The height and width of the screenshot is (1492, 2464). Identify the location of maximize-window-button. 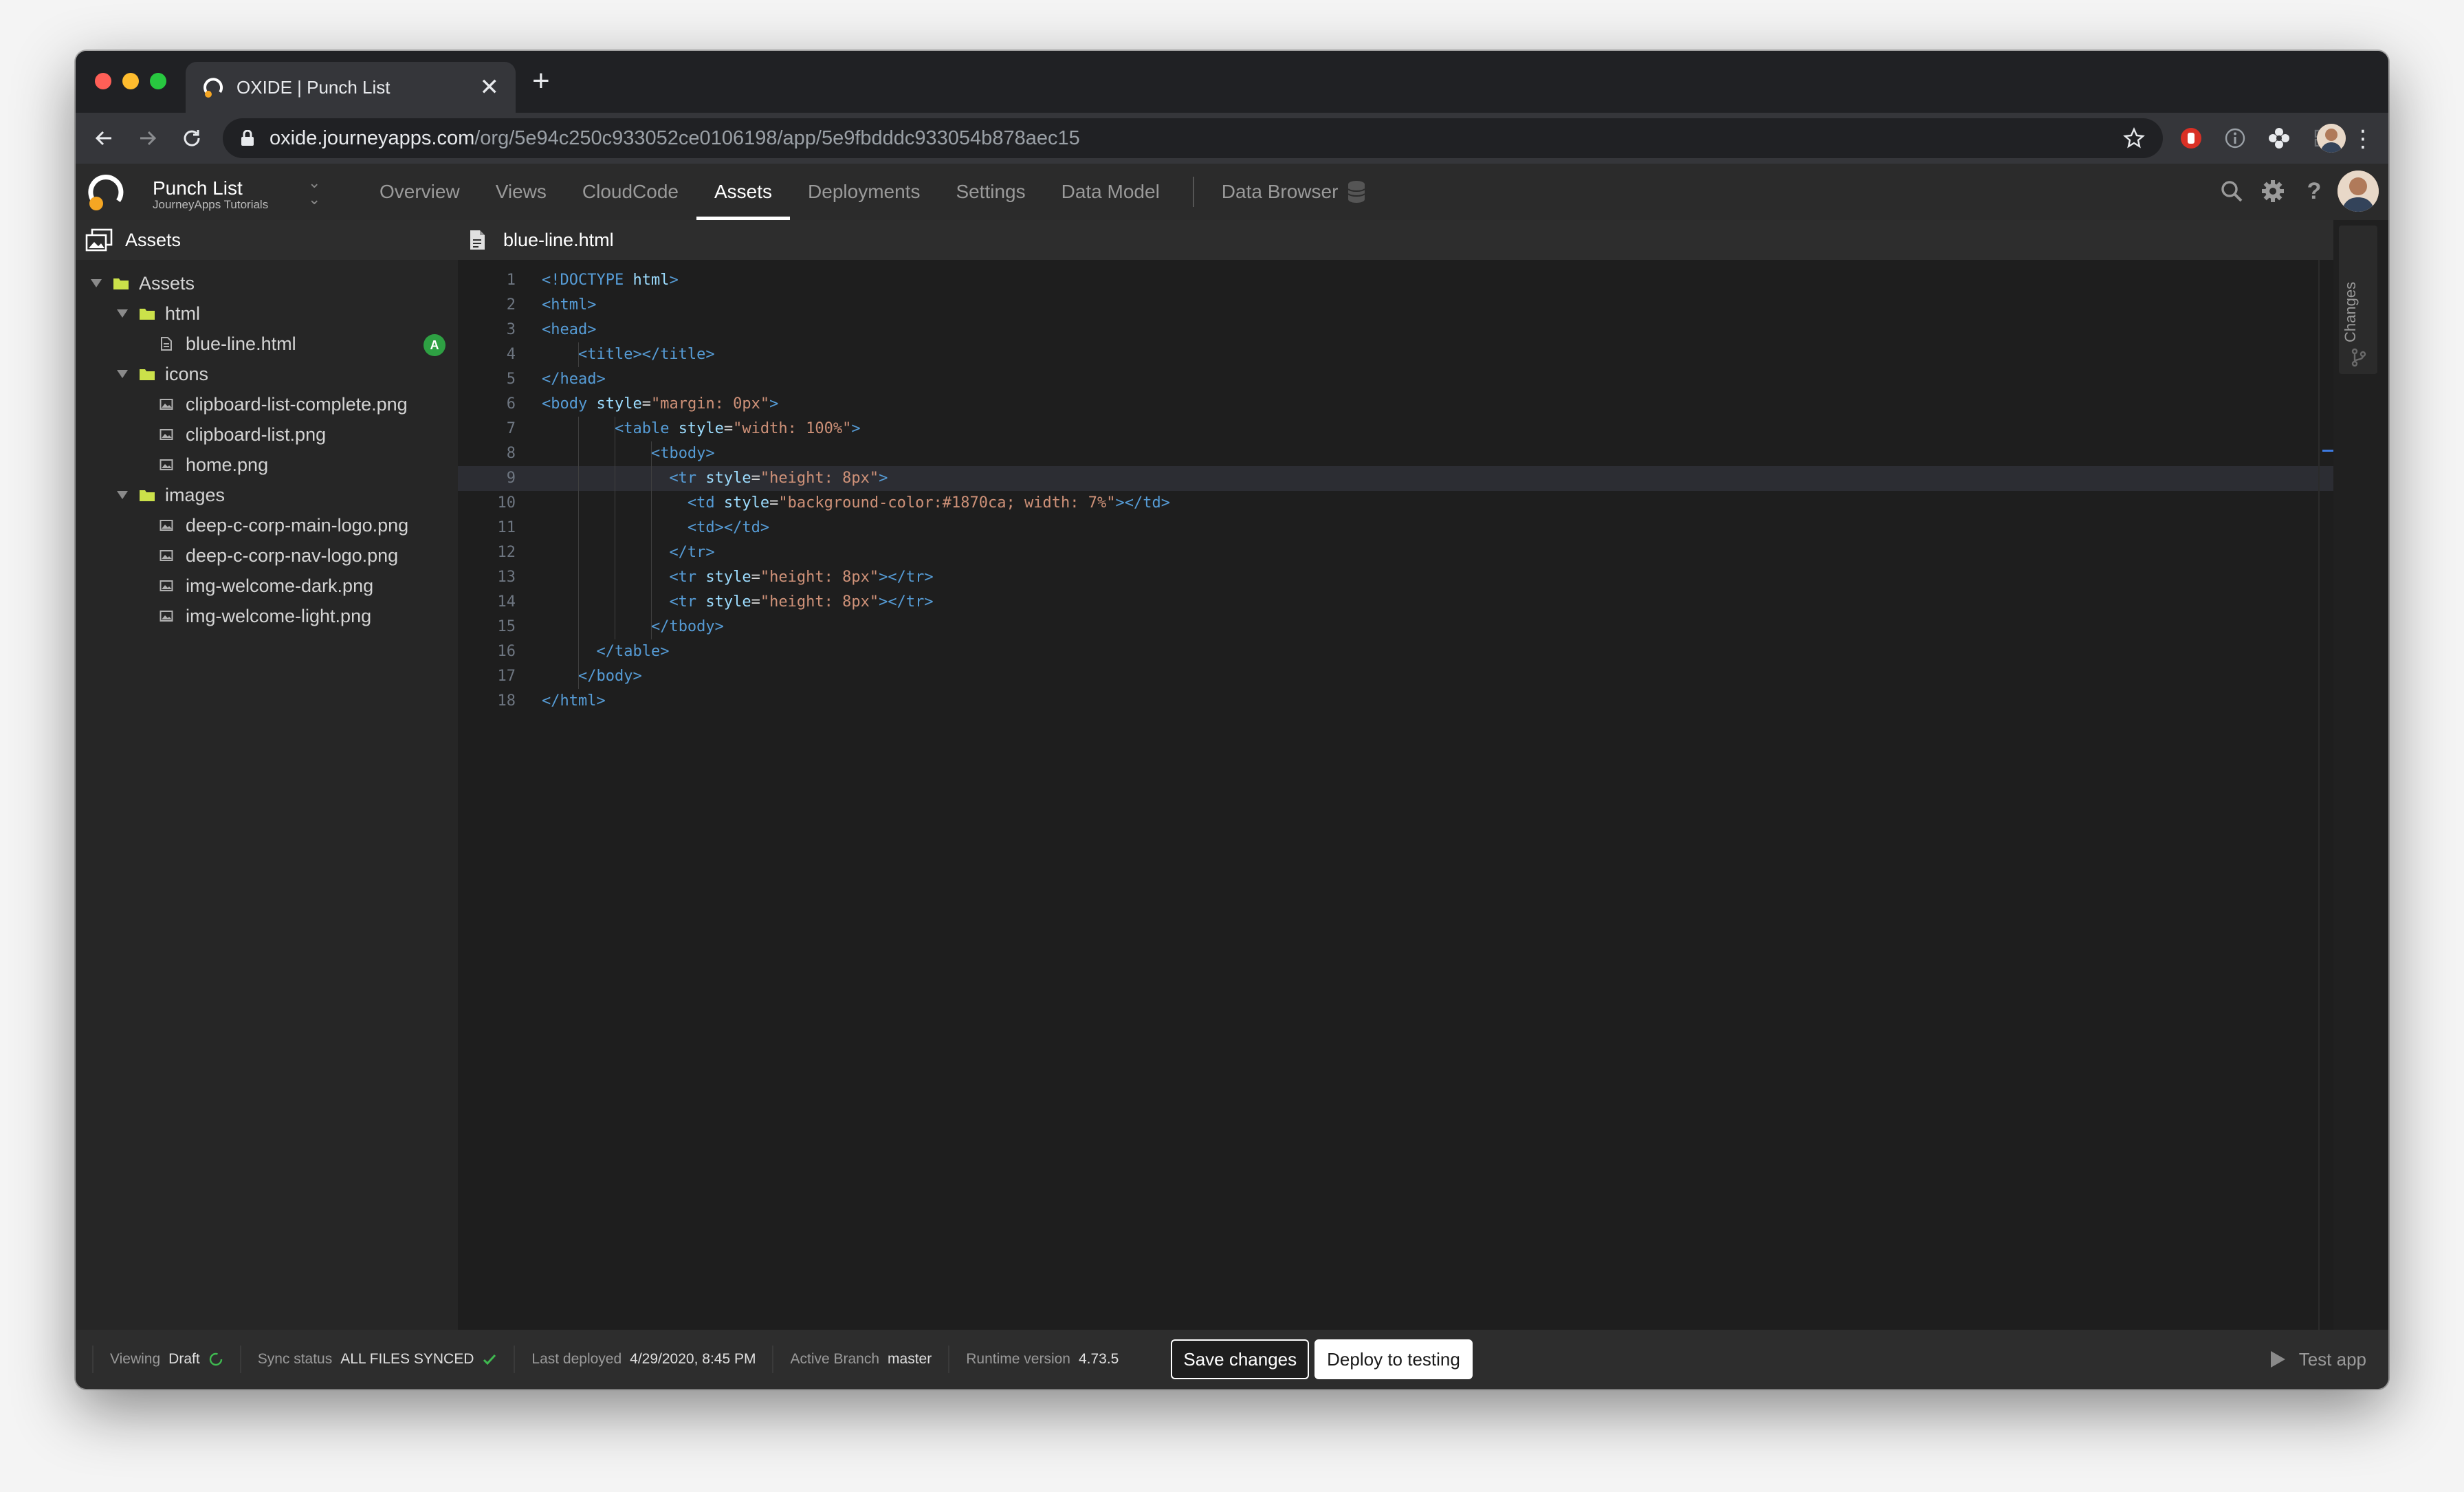
(158, 81).